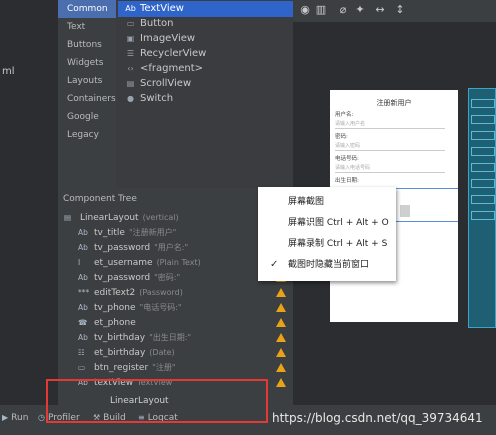 This screenshot has width=496, height=435. What do you see at coordinates (68, 217) in the screenshot?
I see `layout-icon: ▤` at bounding box center [68, 217].